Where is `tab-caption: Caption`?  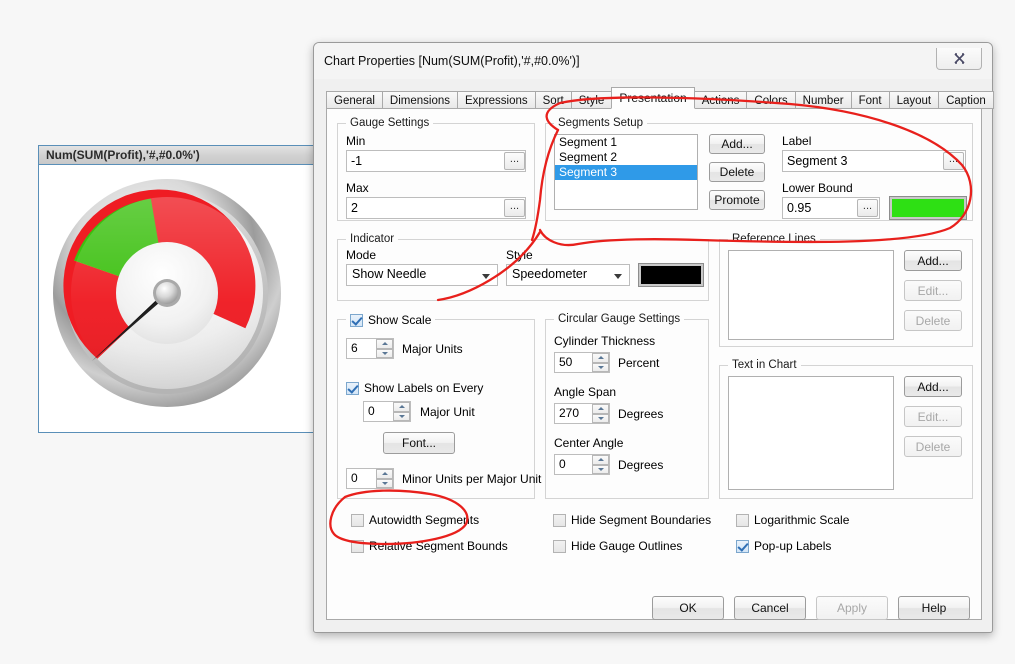 tab-caption: Caption is located at coordinates (966, 100).